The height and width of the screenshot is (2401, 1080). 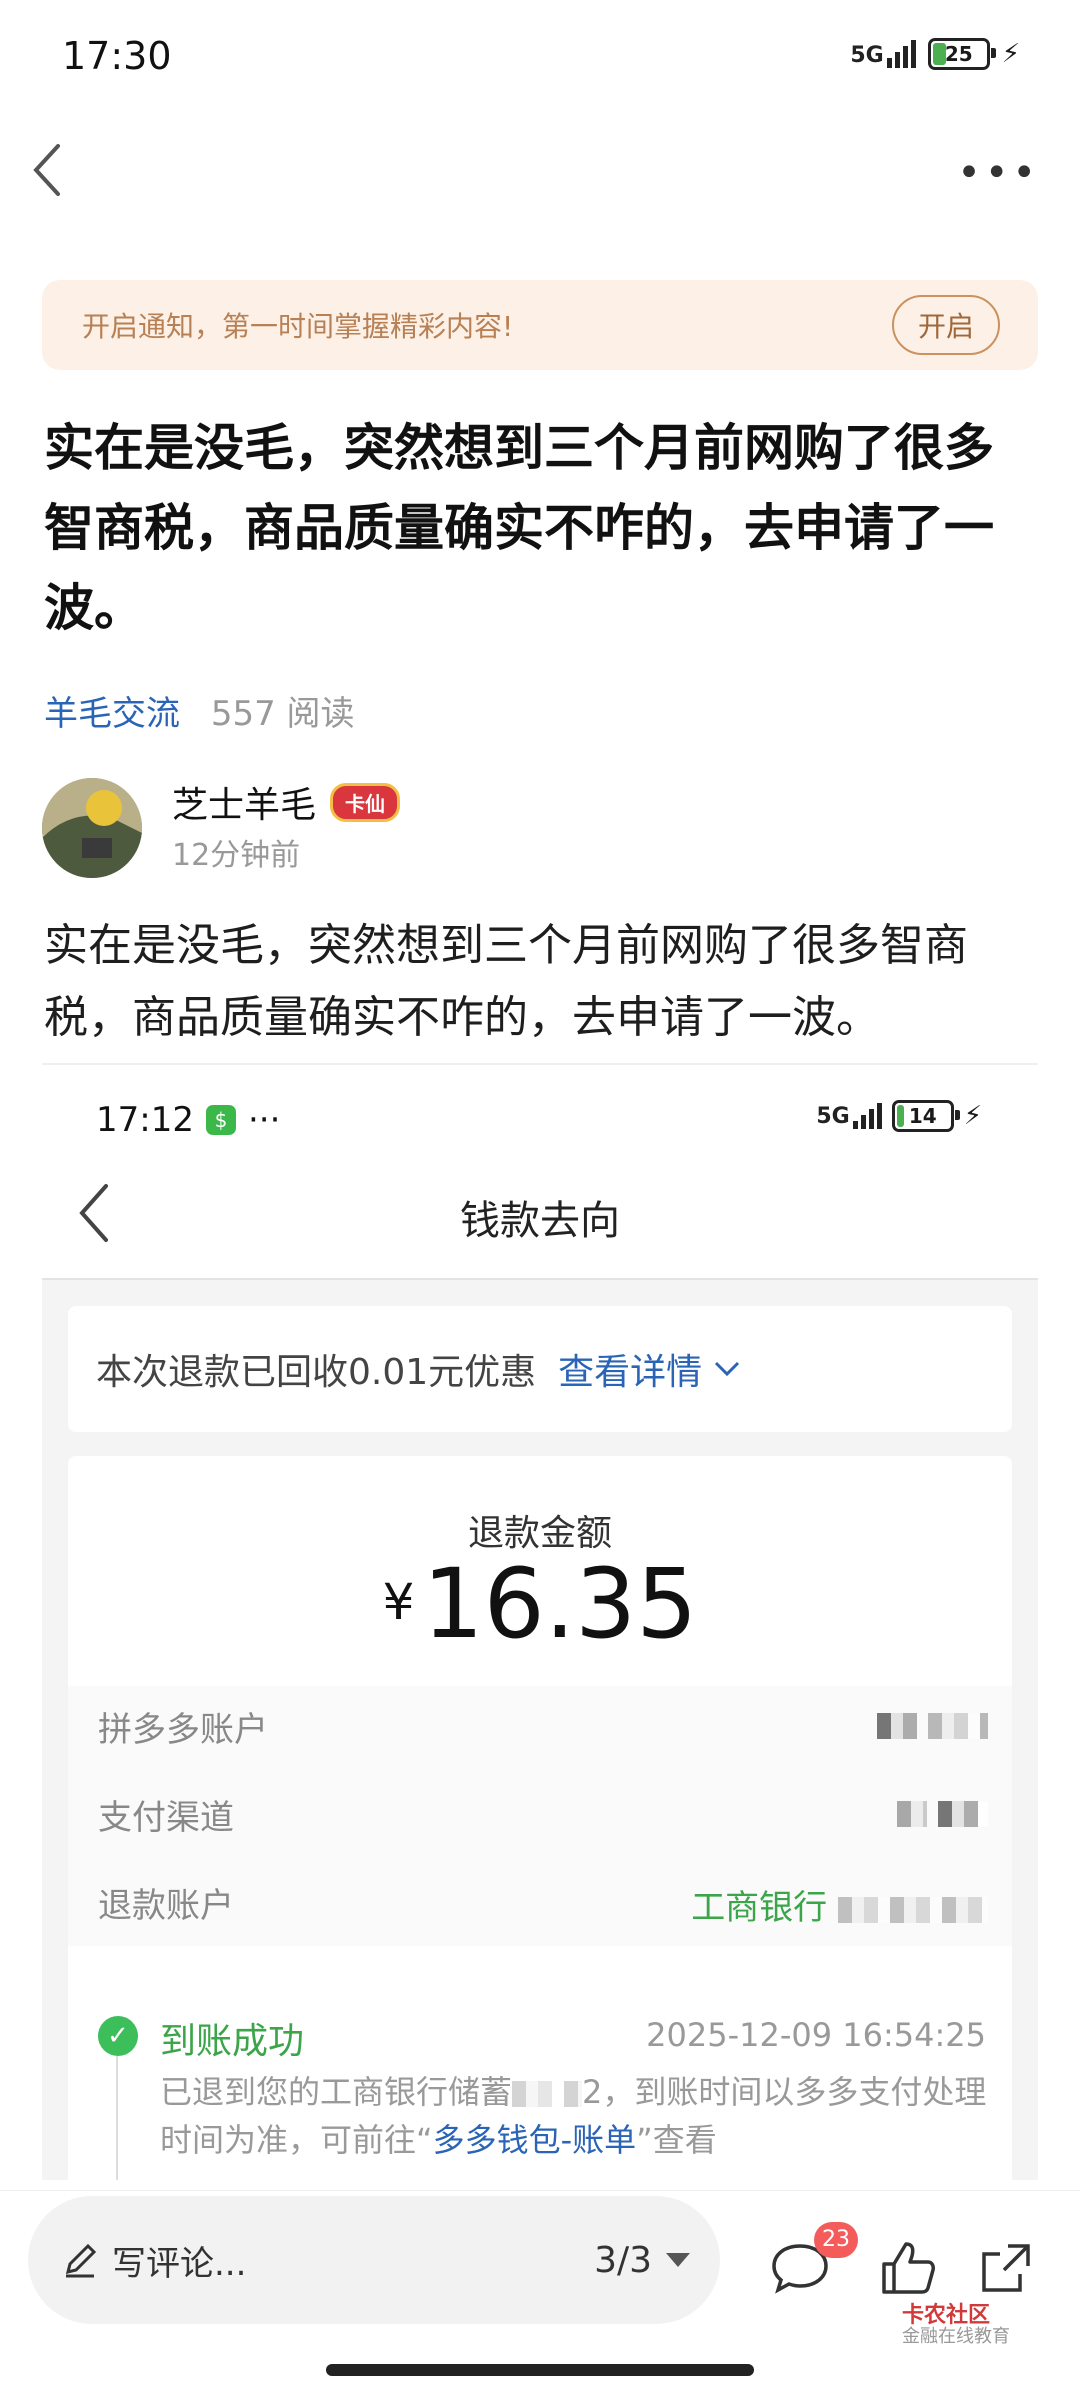 I want to click on charging-icon: ⚡, so click(x=1010, y=54).